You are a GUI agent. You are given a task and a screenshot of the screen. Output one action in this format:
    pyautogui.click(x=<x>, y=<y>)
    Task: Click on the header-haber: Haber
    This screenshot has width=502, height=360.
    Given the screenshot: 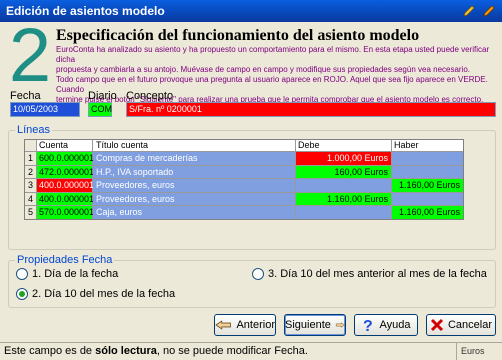 What is the action you would take?
    pyautogui.click(x=406, y=145)
    